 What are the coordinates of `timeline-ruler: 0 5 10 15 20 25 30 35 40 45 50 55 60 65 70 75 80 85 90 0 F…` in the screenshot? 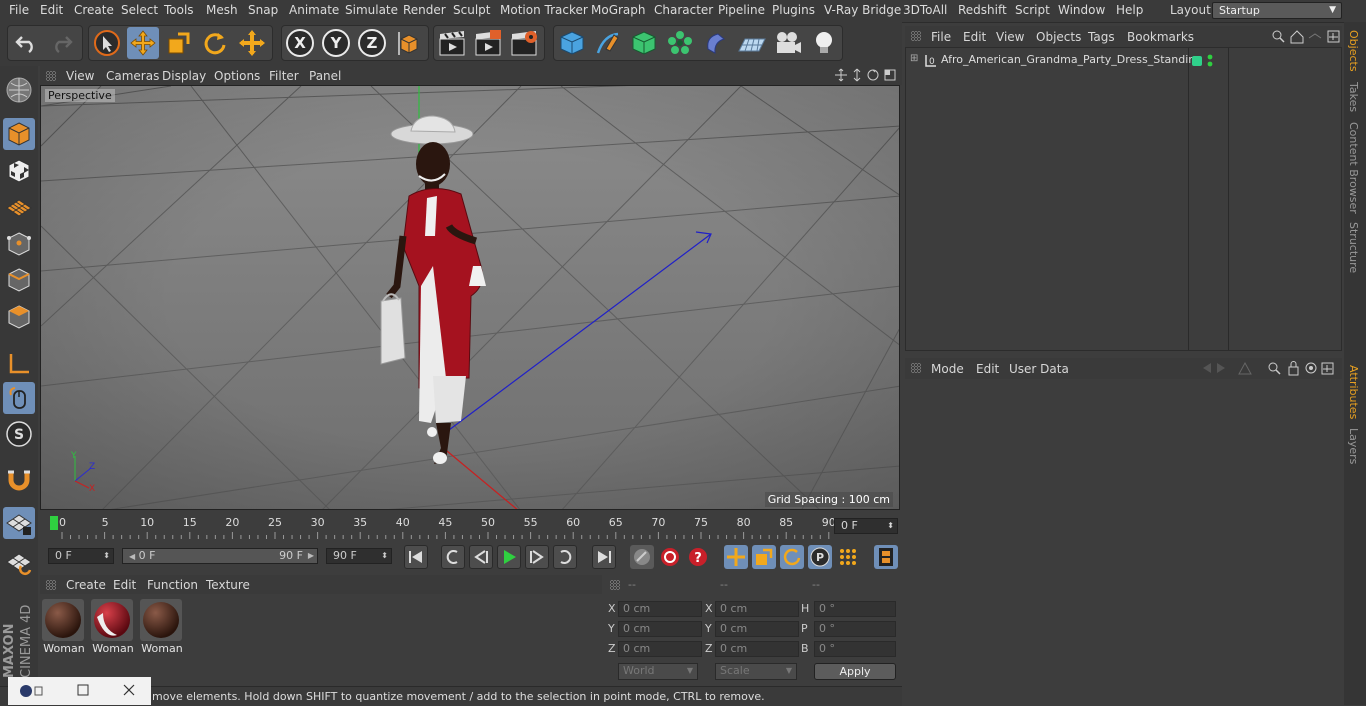 It's located at (471, 527).